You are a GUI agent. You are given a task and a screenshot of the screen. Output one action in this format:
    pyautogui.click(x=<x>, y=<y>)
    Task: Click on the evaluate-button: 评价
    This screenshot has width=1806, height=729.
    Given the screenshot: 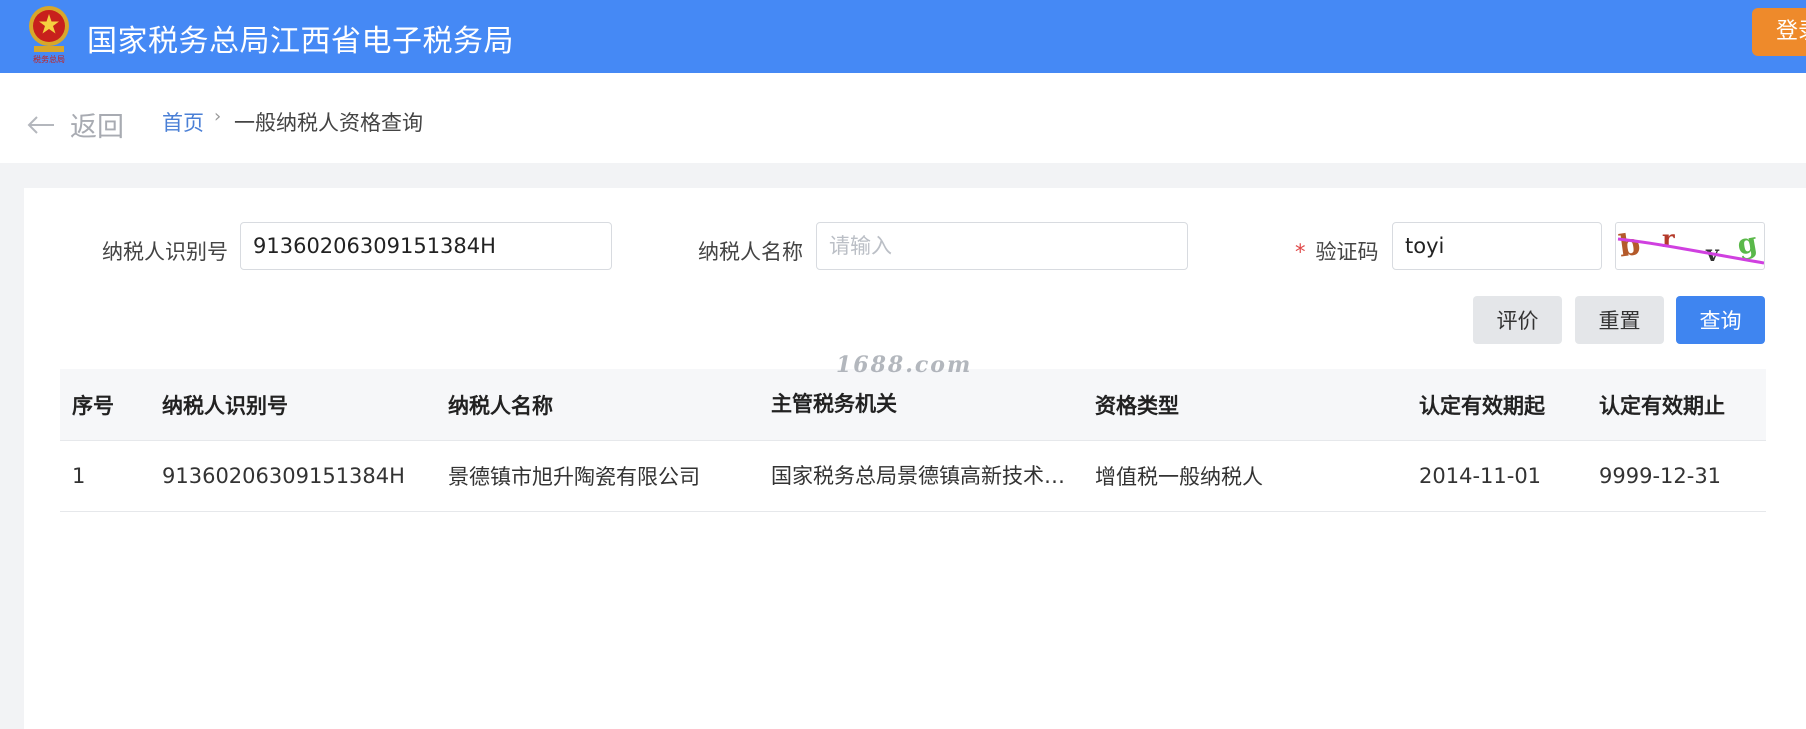 What is the action you would take?
    pyautogui.click(x=1517, y=320)
    